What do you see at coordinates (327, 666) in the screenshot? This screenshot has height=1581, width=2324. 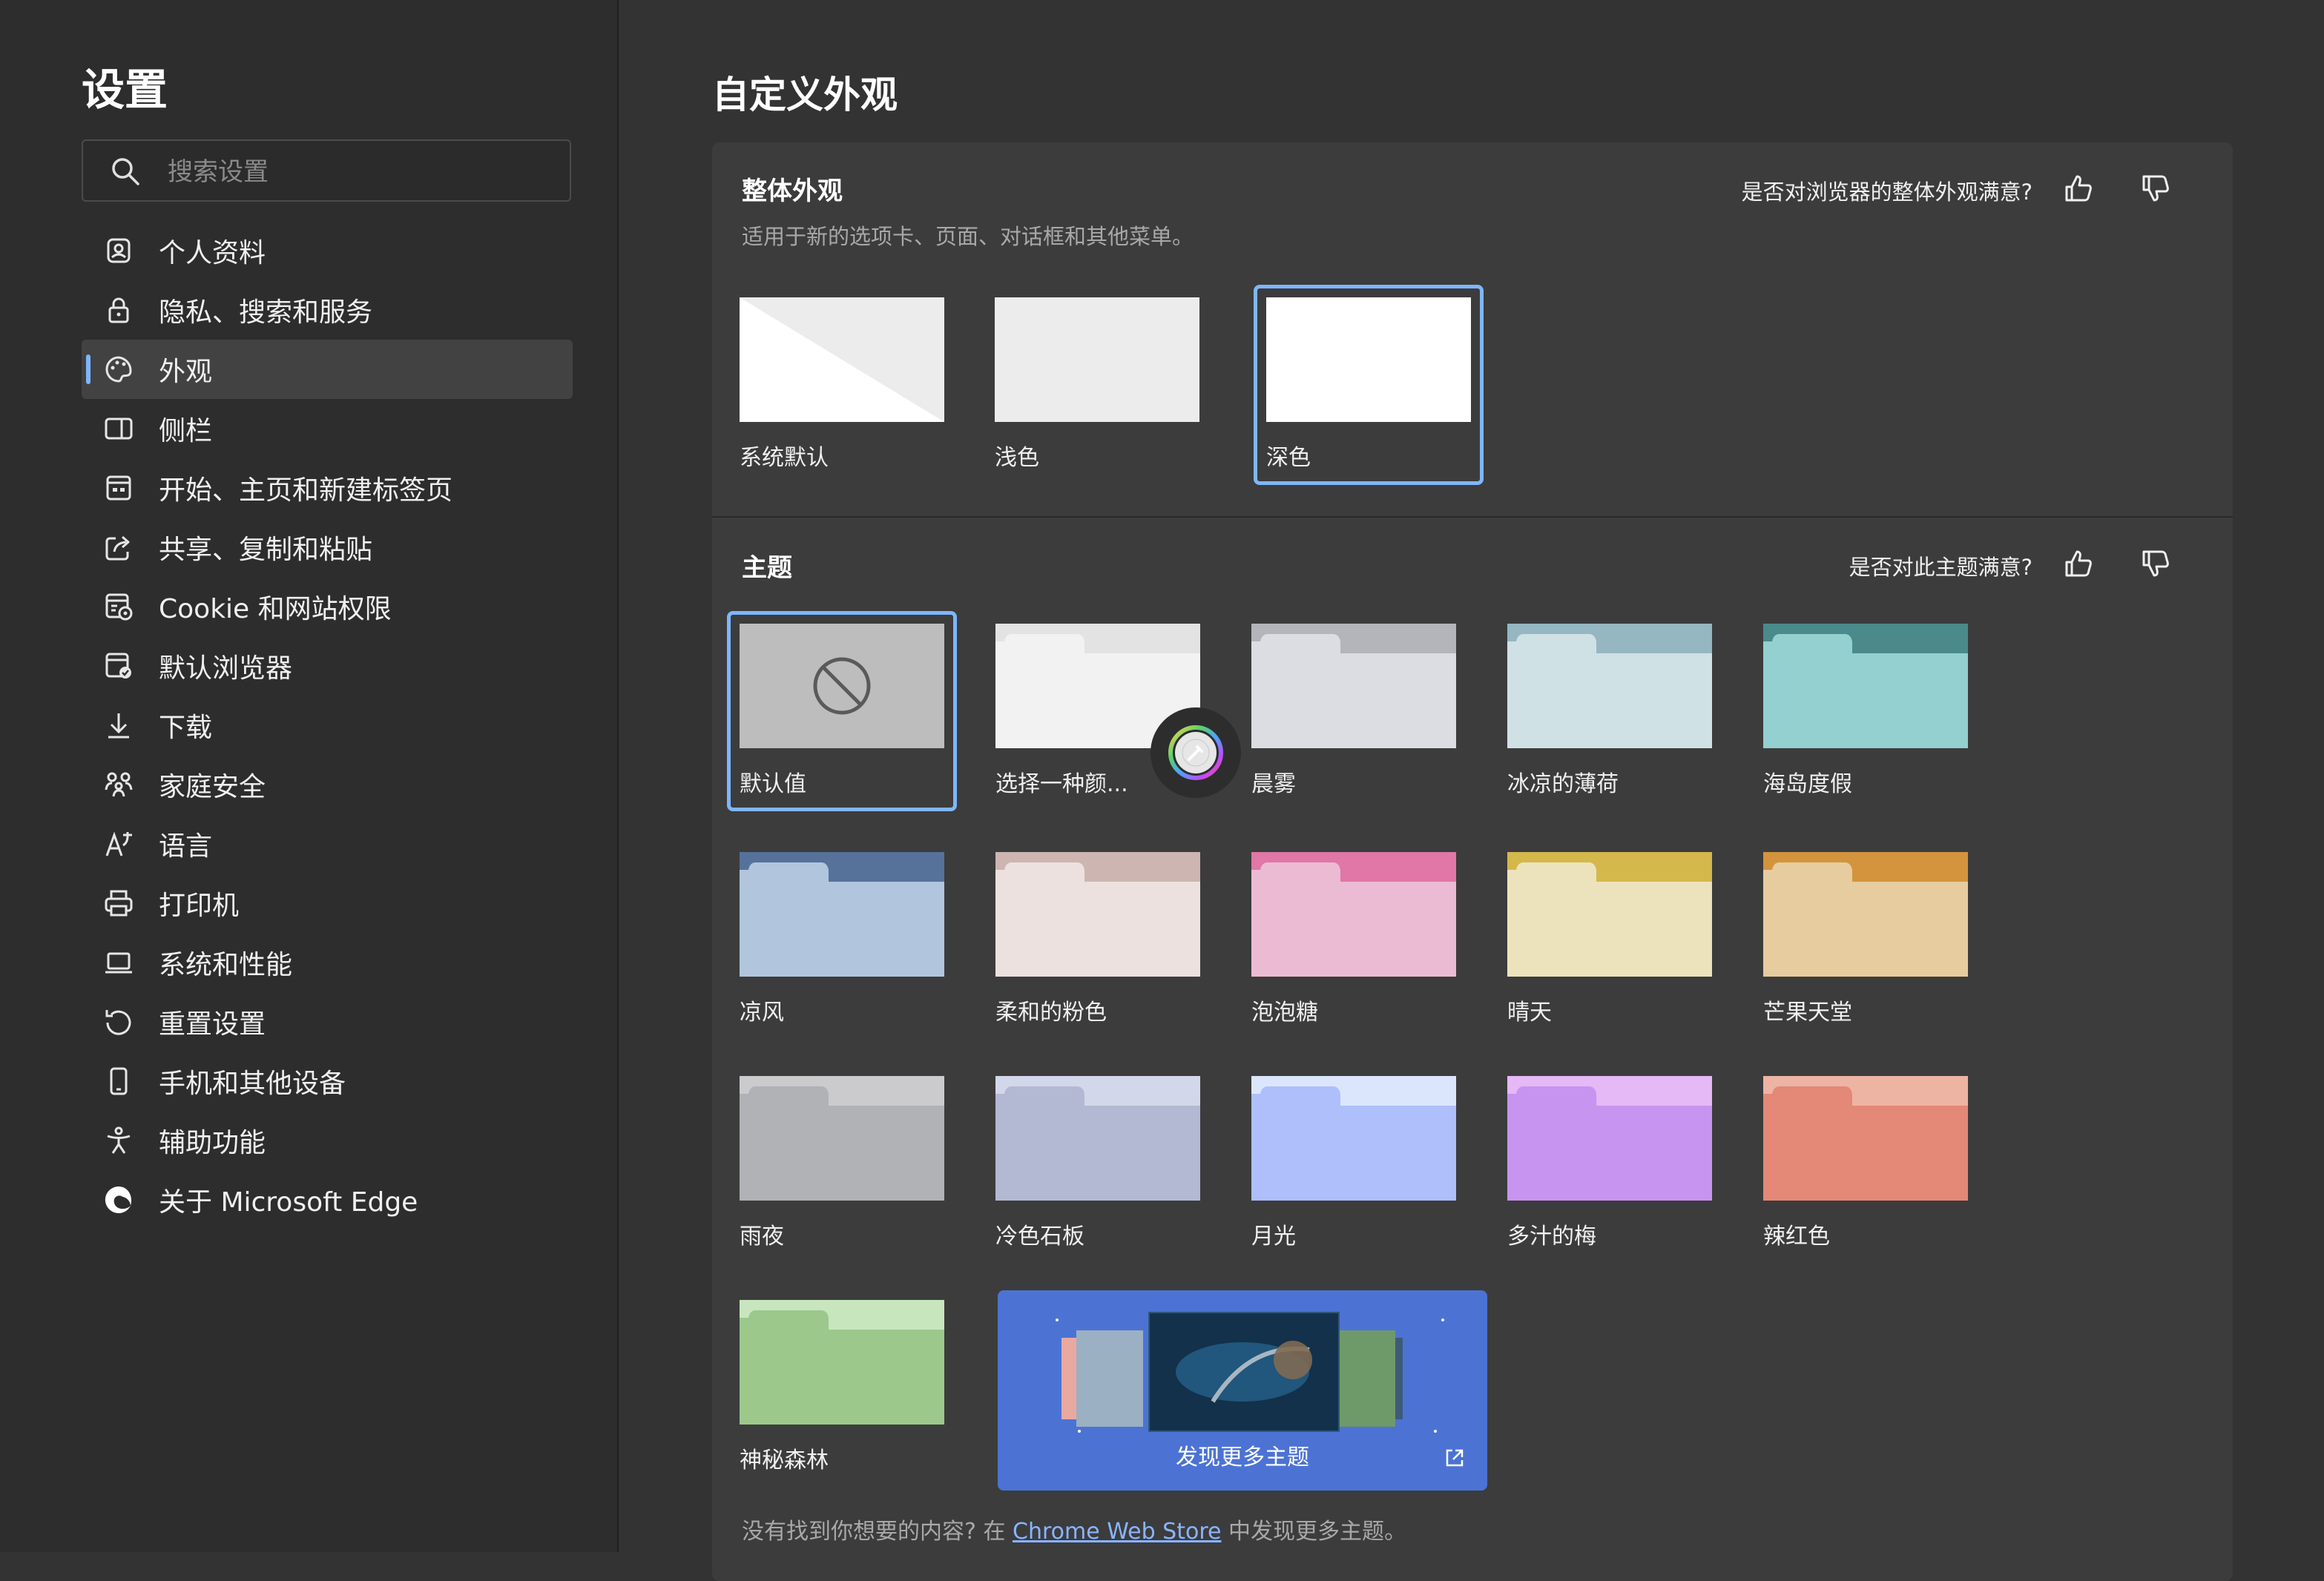 I see `sidebar-item-default-browser: 默认浏览器` at bounding box center [327, 666].